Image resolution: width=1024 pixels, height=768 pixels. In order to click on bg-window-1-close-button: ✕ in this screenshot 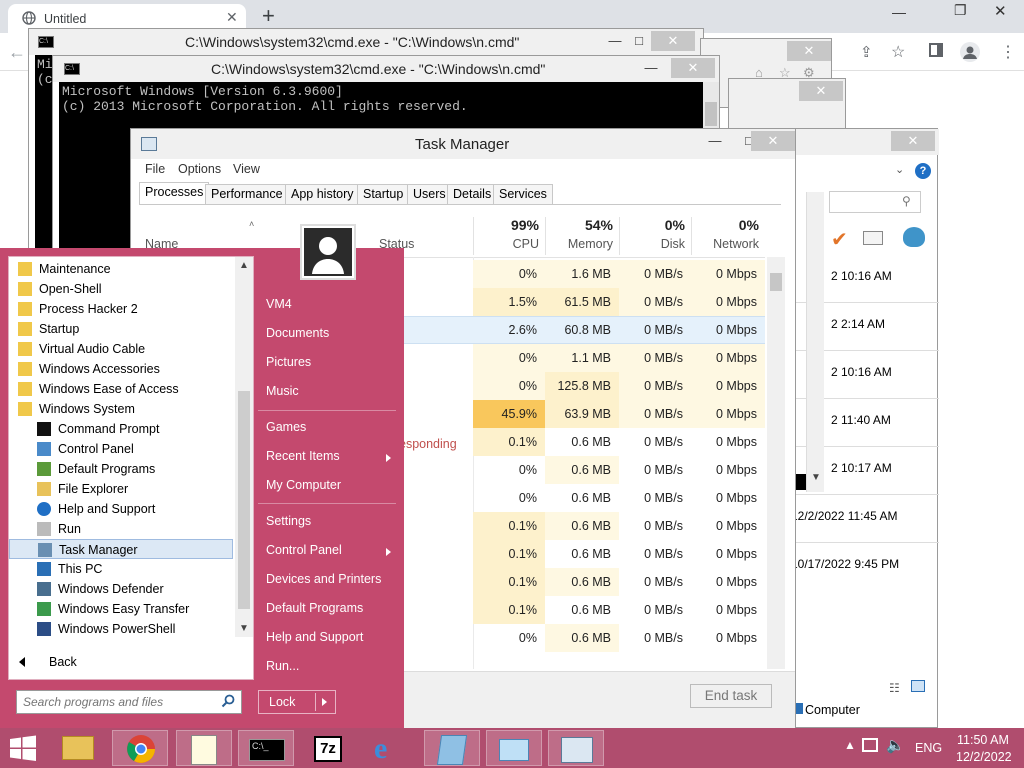, I will do `click(809, 51)`.